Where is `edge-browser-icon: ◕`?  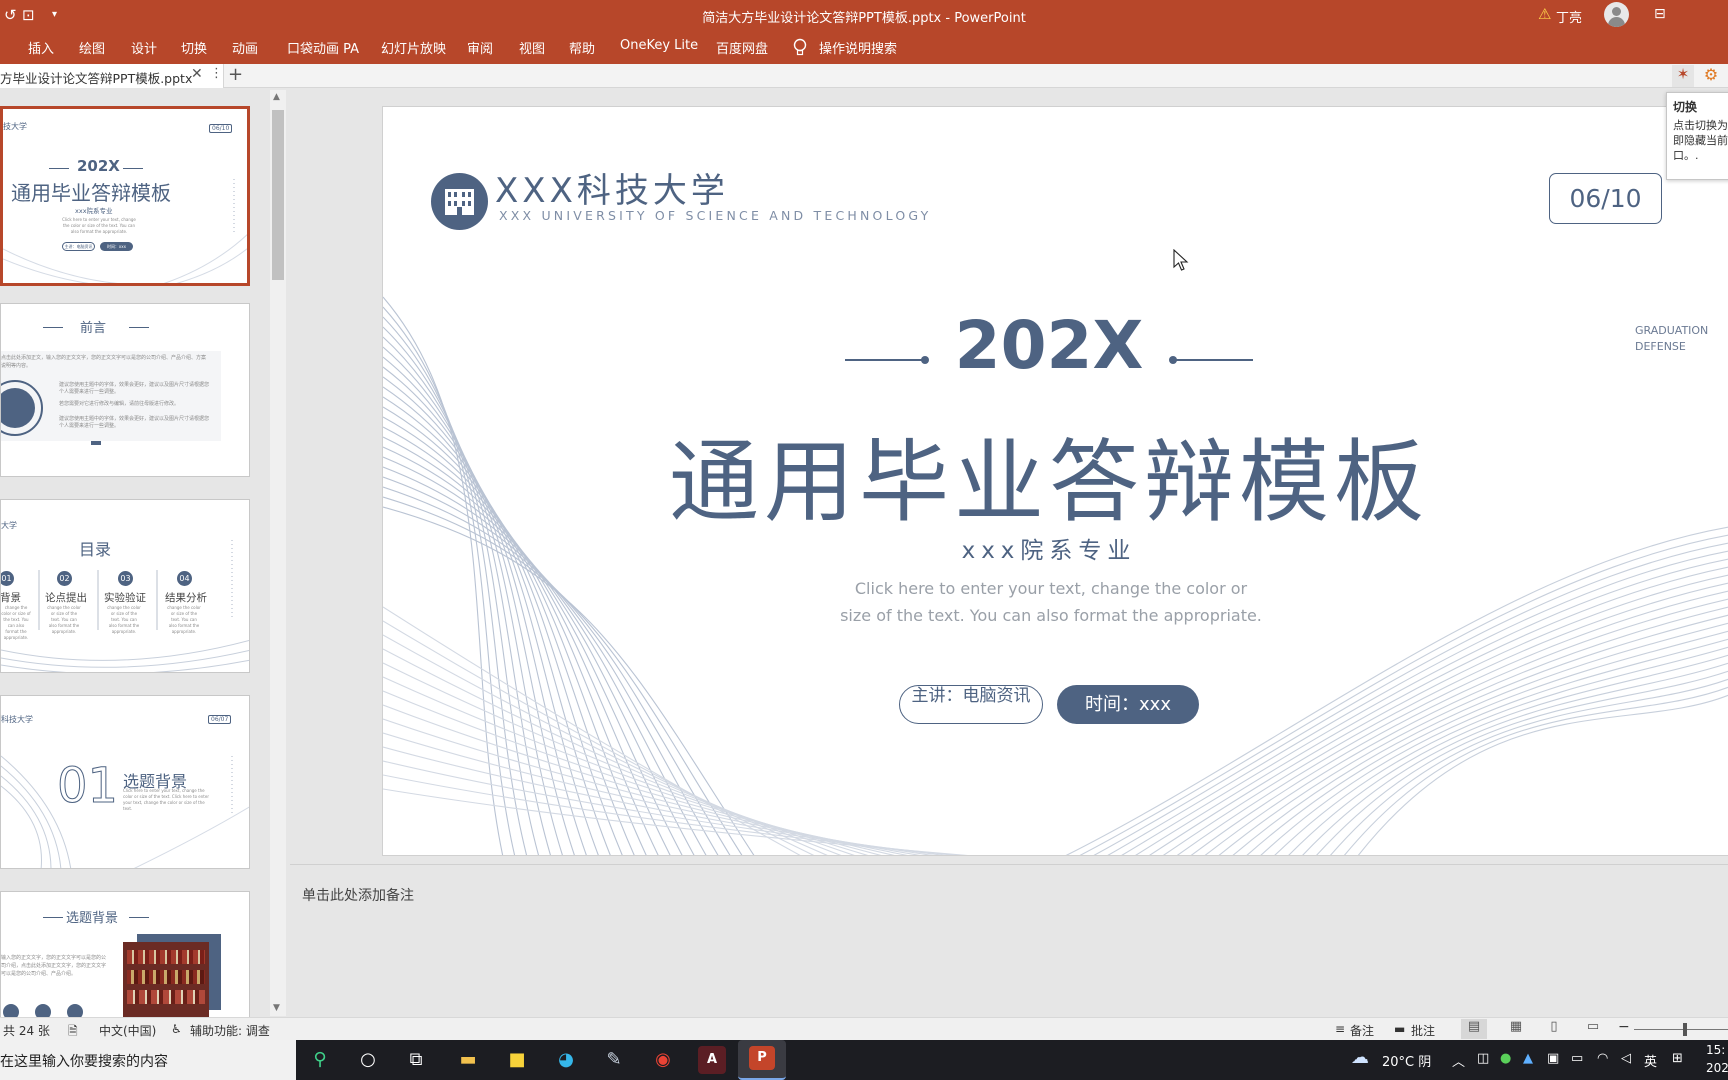
edge-browser-icon: ◕ is located at coordinates (566, 1060).